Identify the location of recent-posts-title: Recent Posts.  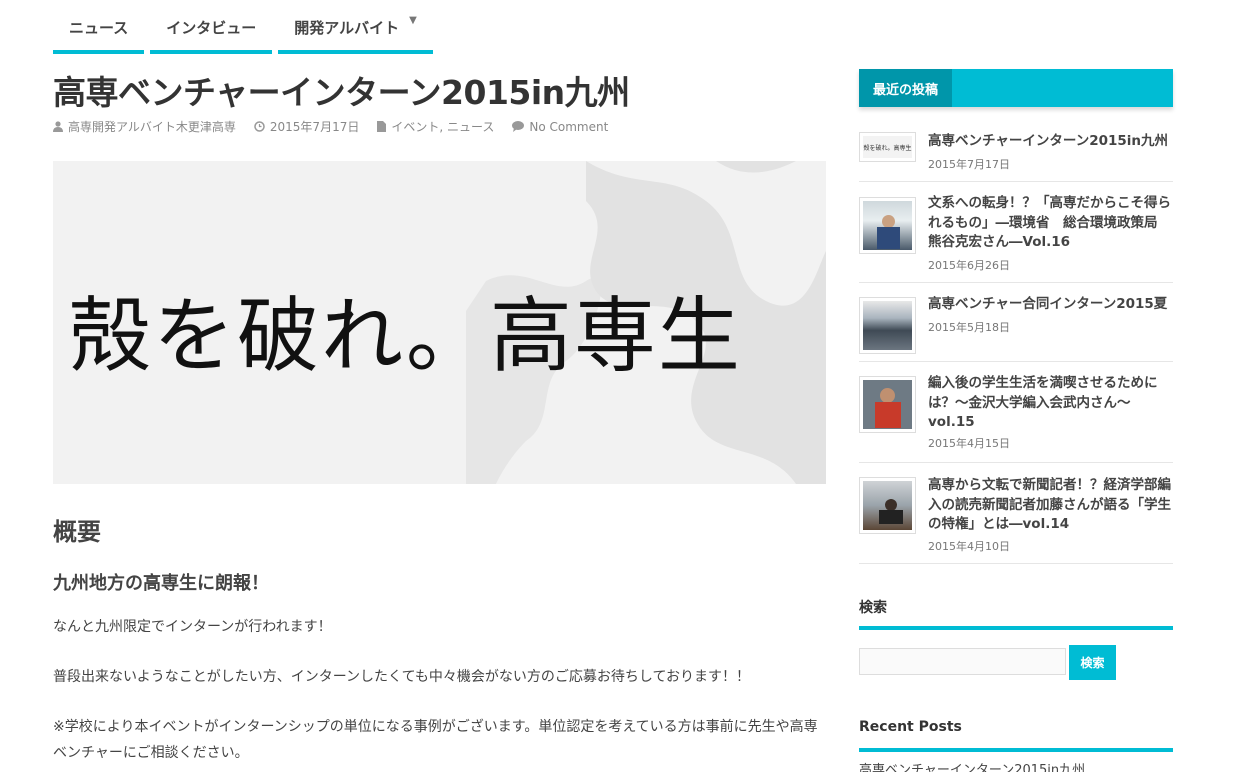
(910, 727).